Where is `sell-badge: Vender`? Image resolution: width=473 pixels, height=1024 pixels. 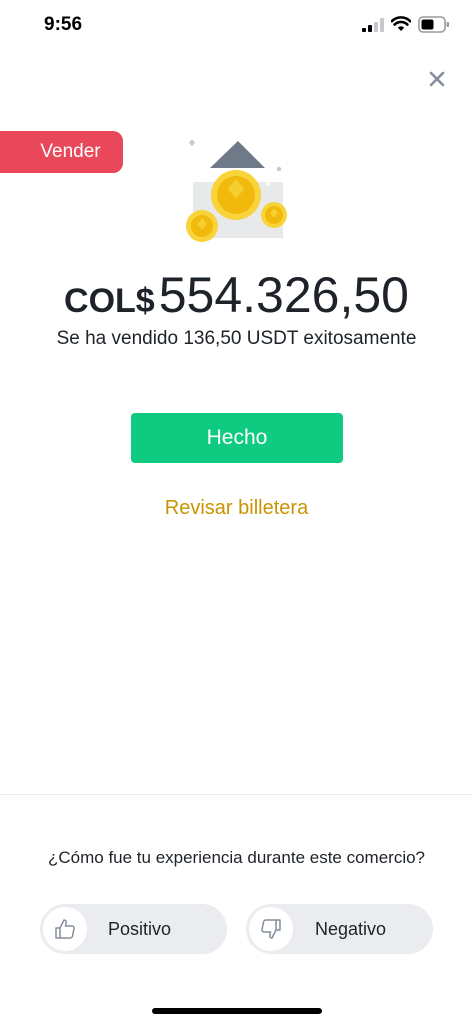 sell-badge: Vender is located at coordinates (61, 152).